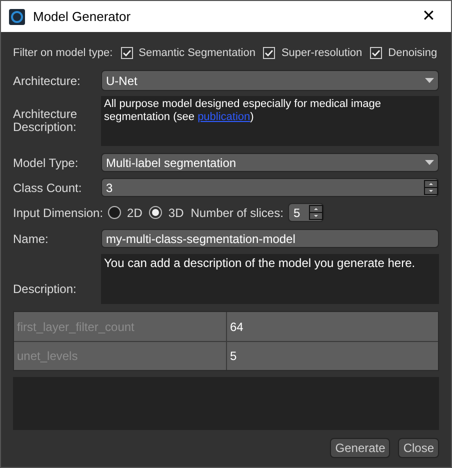 The width and height of the screenshot is (452, 468). I want to click on field-label: Model Type:, so click(46, 163).